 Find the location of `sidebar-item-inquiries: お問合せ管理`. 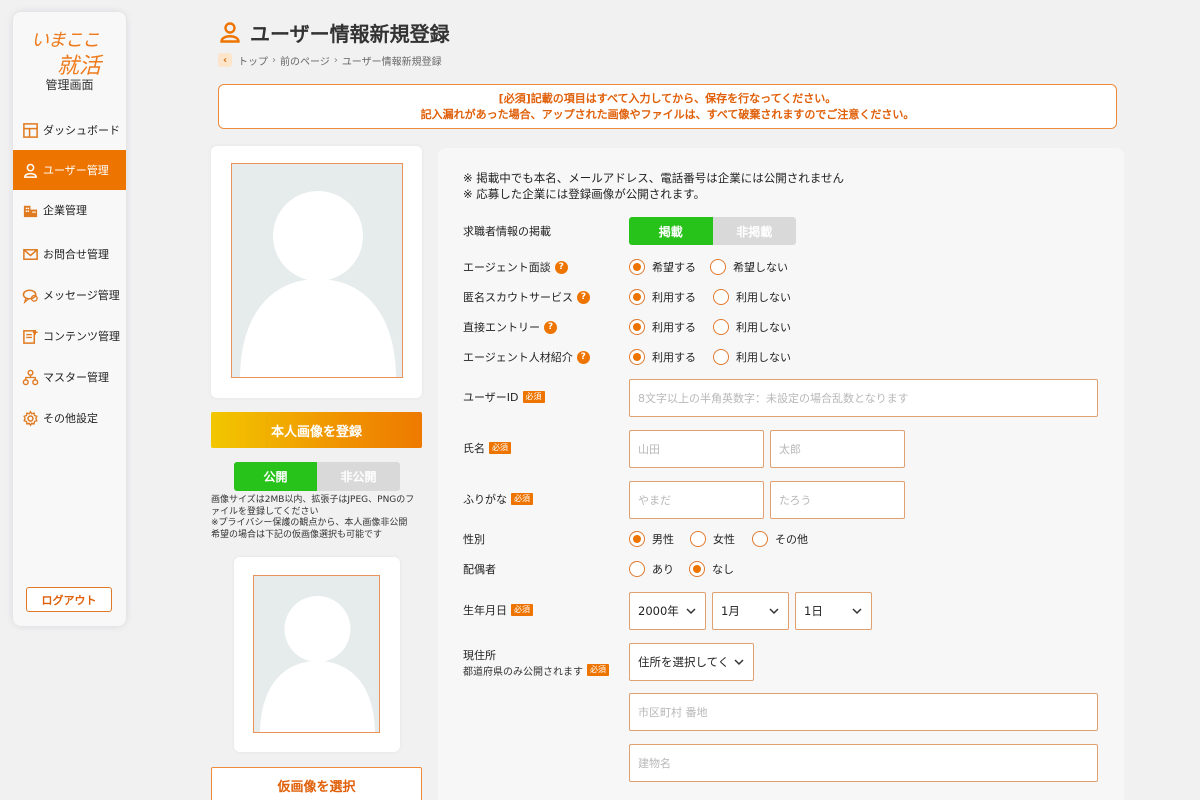

sidebar-item-inquiries: お問合せ管理 is located at coordinates (69, 254).